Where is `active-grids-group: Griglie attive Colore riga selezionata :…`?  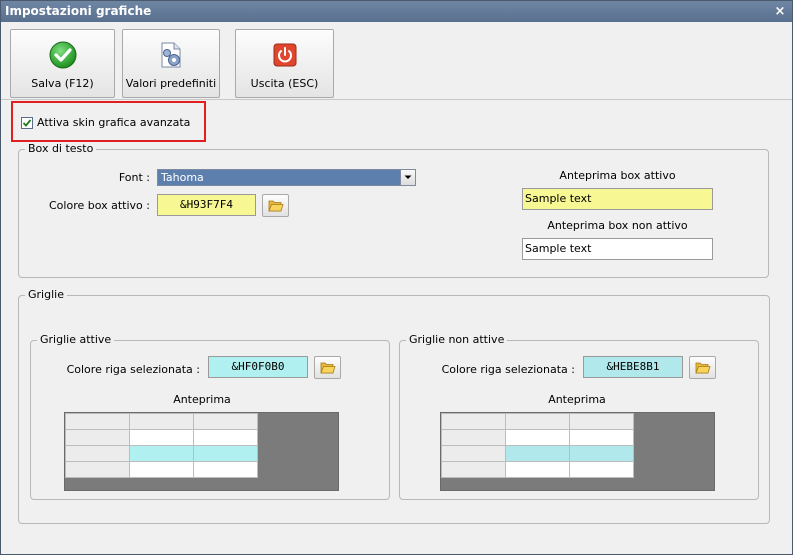 active-grids-group: Griglie attive Colore riga selezionata :… is located at coordinates (210, 416).